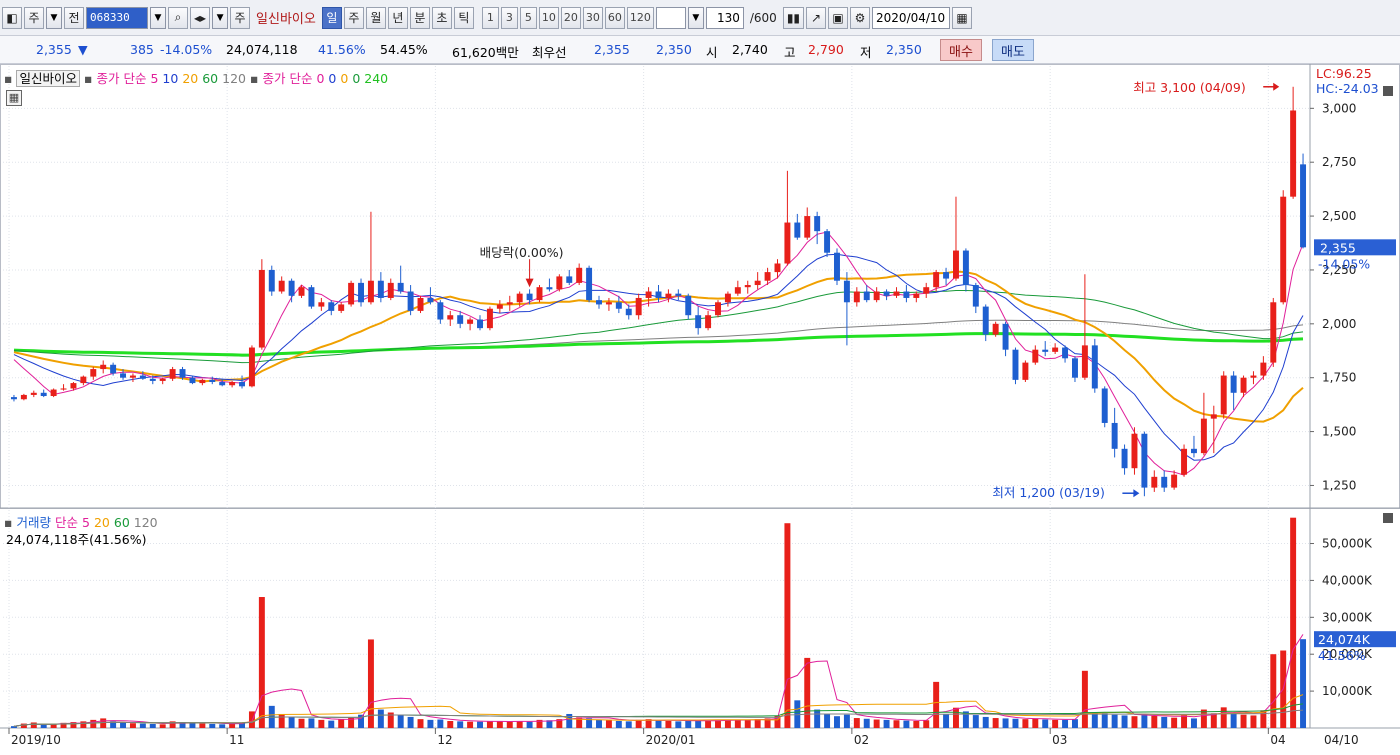  What do you see at coordinates (793, 17) in the screenshot?
I see `candle-type-icon: ▮▮` at bounding box center [793, 17].